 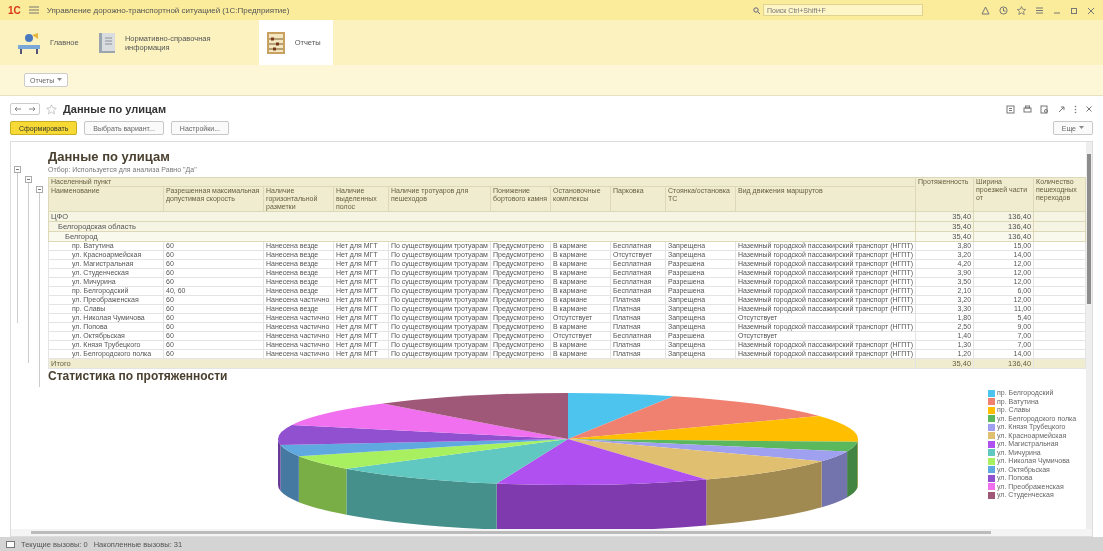 What do you see at coordinates (756, 10) in the screenshot?
I see `search-icon` at bounding box center [756, 10].